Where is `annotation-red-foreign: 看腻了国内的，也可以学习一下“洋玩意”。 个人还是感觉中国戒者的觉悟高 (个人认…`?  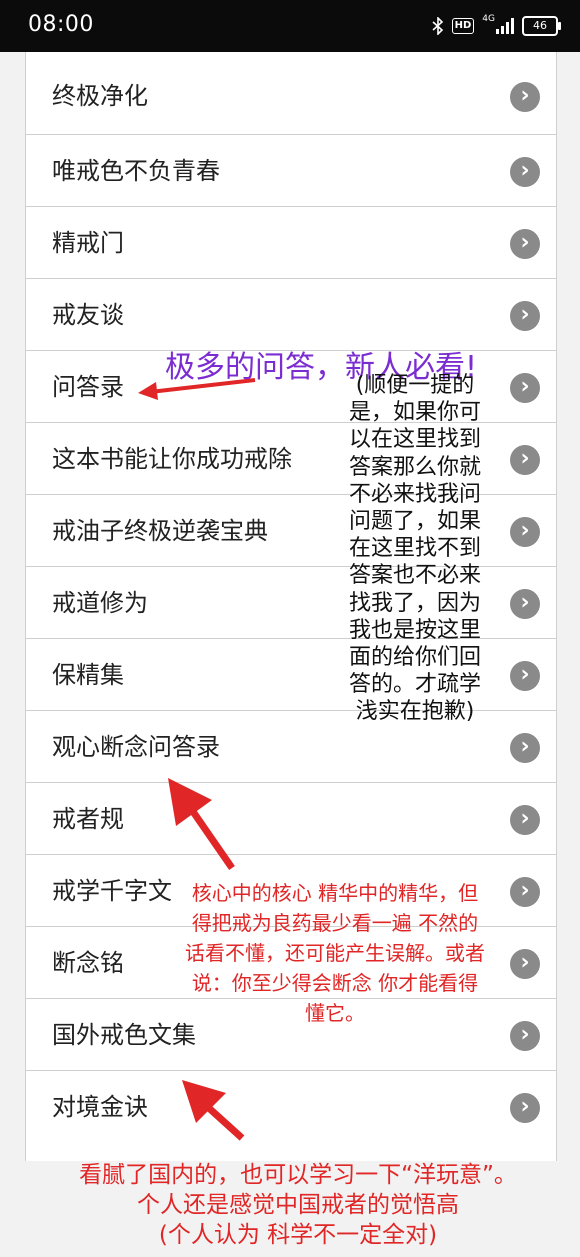 annotation-red-foreign: 看腻了国内的，也可以学习一下“洋玩意”。 个人还是感觉中国戒者的觉悟高 (个人认… is located at coordinates (298, 1205).